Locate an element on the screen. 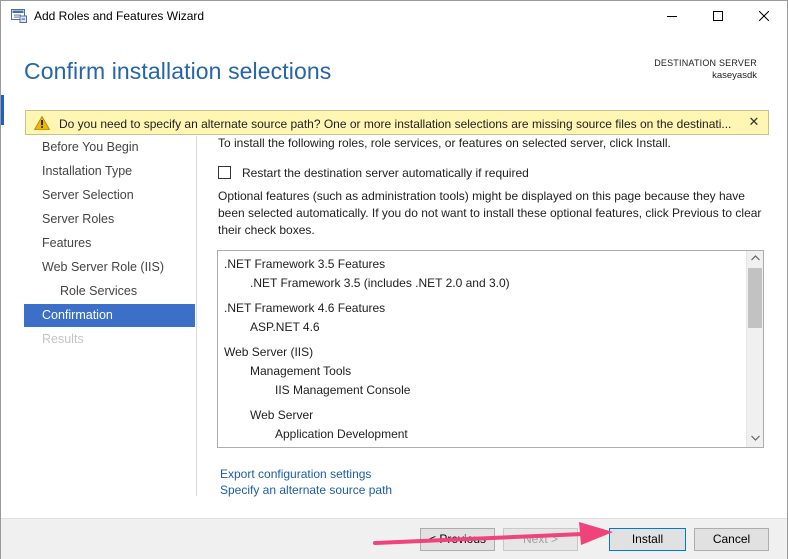 This screenshot has width=788, height=559. list-item: IIS Management Console is located at coordinates (343, 390).